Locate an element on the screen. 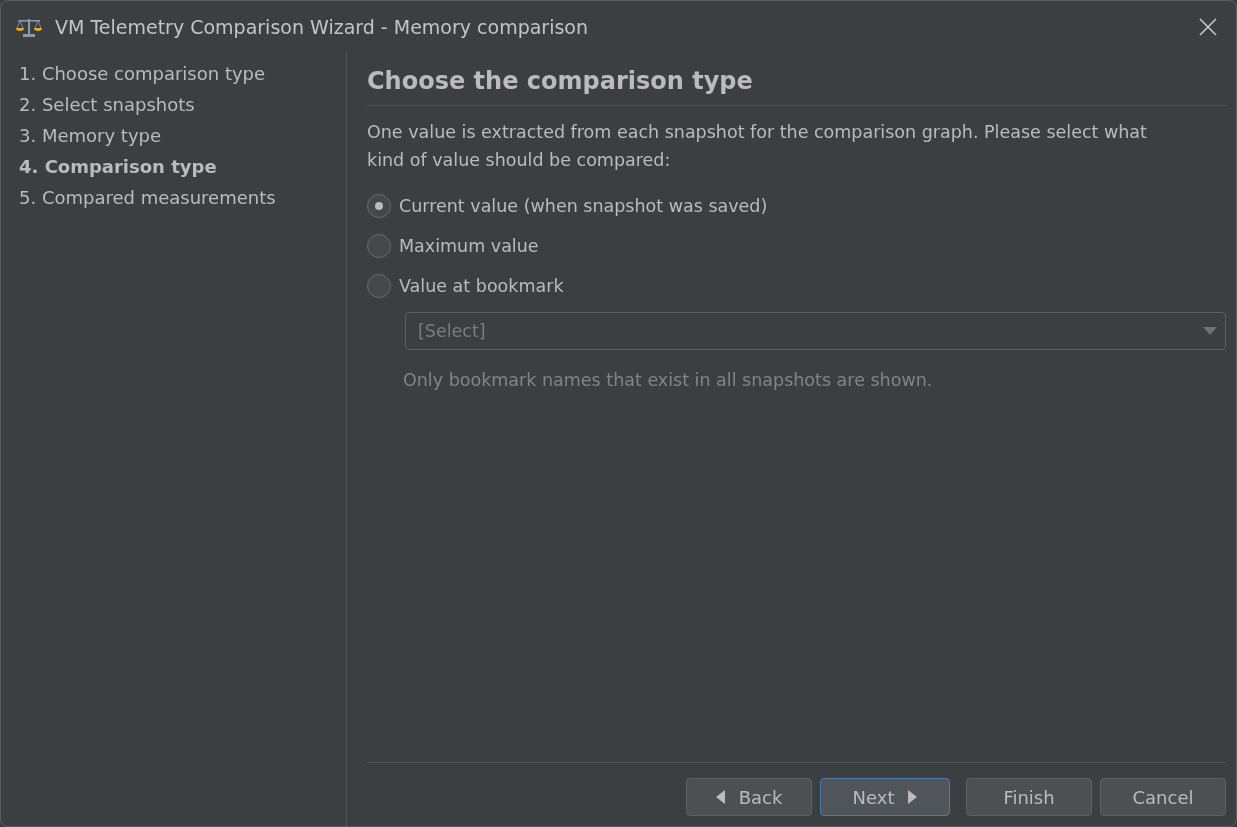 The height and width of the screenshot is (827, 1237). close-icon is located at coordinates (1208, 27).